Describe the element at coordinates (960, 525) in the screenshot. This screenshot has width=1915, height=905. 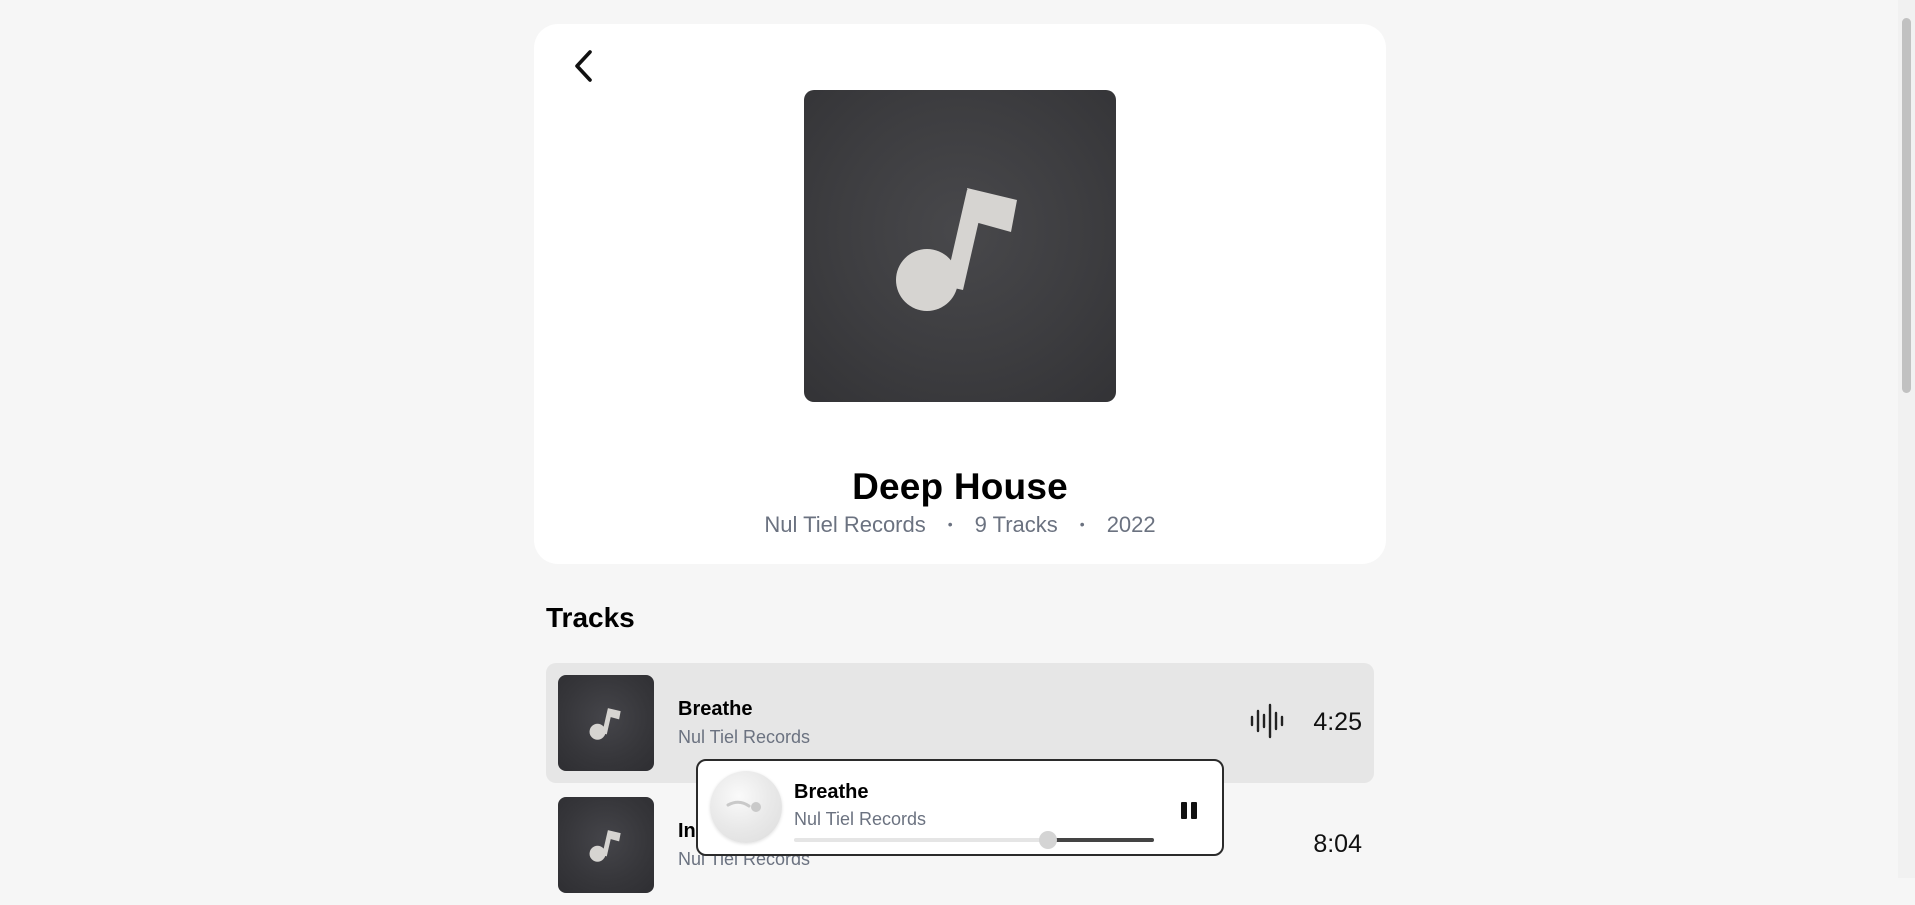
I see `album-meta: Nul Tiel Records • 9 Tracks • 2022` at that location.